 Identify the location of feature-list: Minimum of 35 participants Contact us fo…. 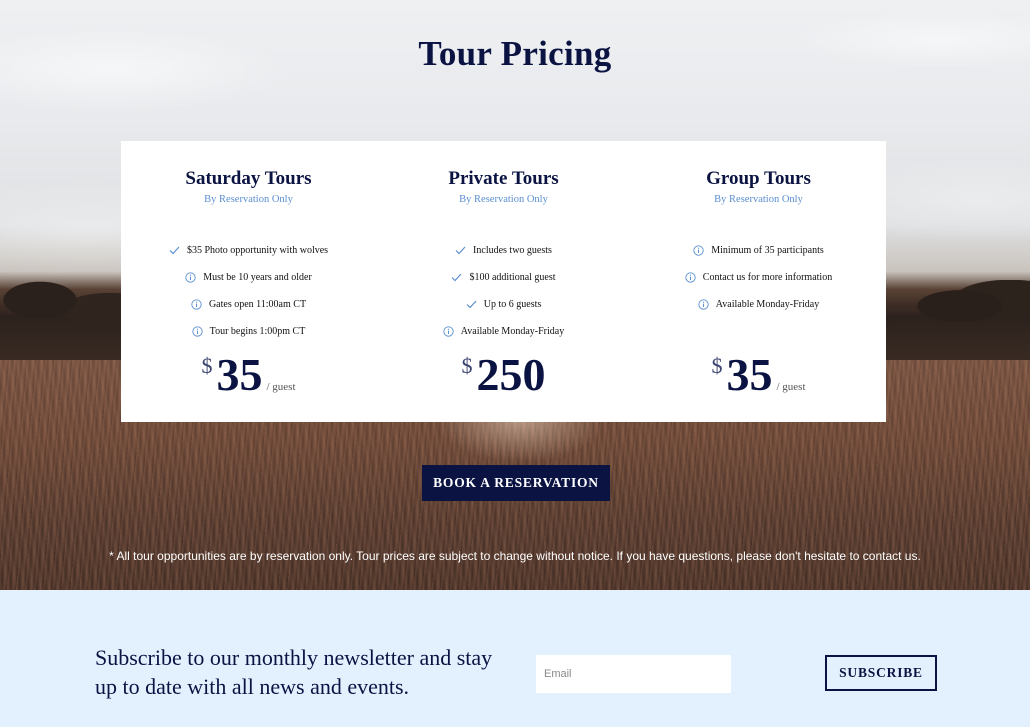
(758, 277).